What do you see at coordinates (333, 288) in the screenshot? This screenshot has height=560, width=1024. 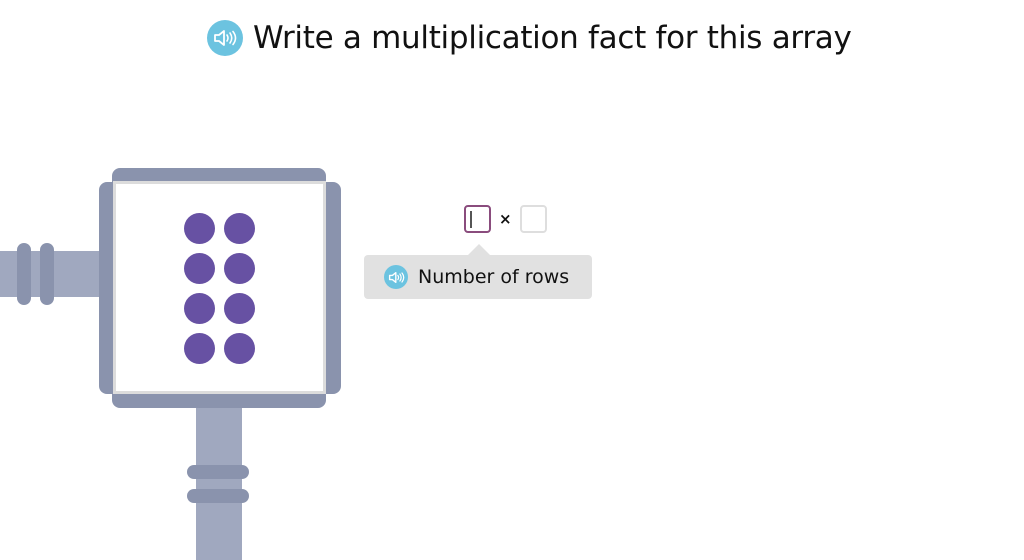 I see `frame-right` at bounding box center [333, 288].